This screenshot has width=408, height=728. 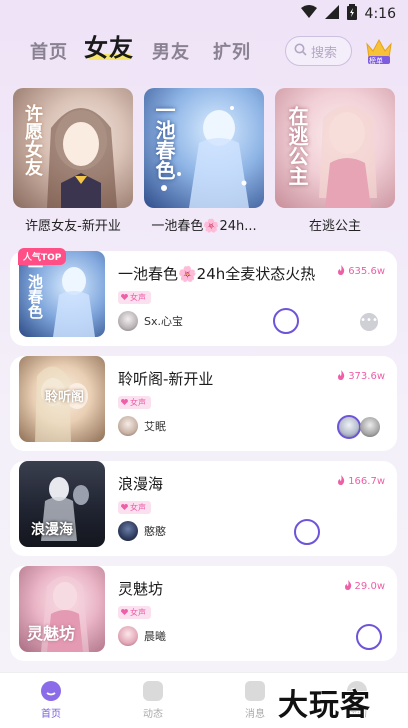 I want to click on room-name: 灵魅坊, so click(x=141, y=589).